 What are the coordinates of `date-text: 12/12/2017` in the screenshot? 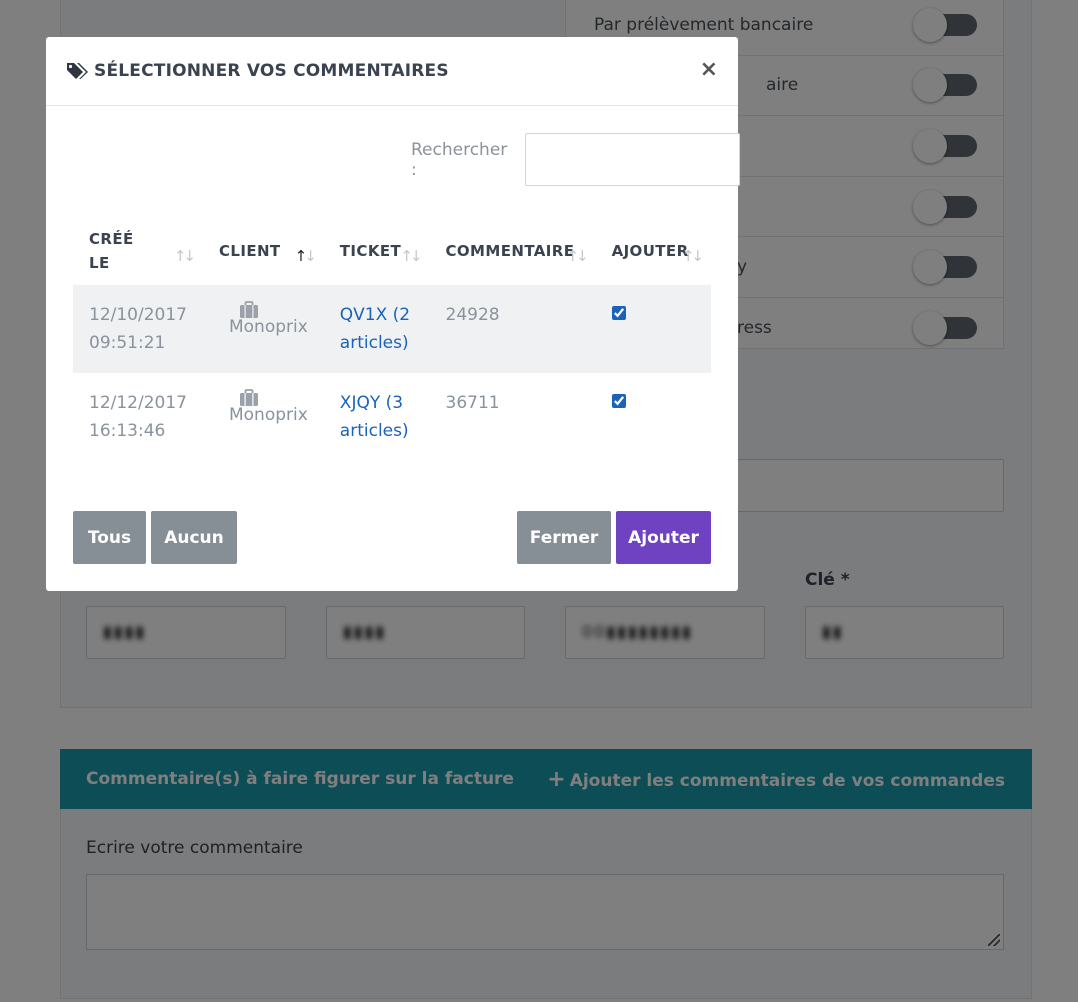 It's located at (138, 403).